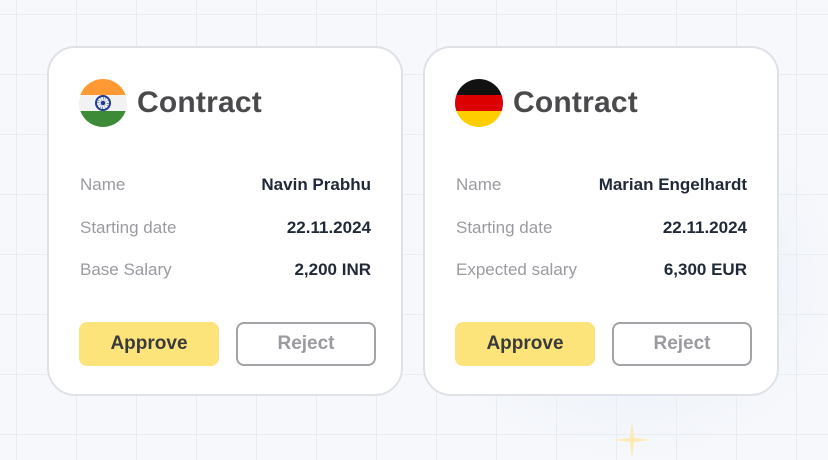  What do you see at coordinates (332, 270) in the screenshot?
I see `detail-value: 2,200 INR` at bounding box center [332, 270].